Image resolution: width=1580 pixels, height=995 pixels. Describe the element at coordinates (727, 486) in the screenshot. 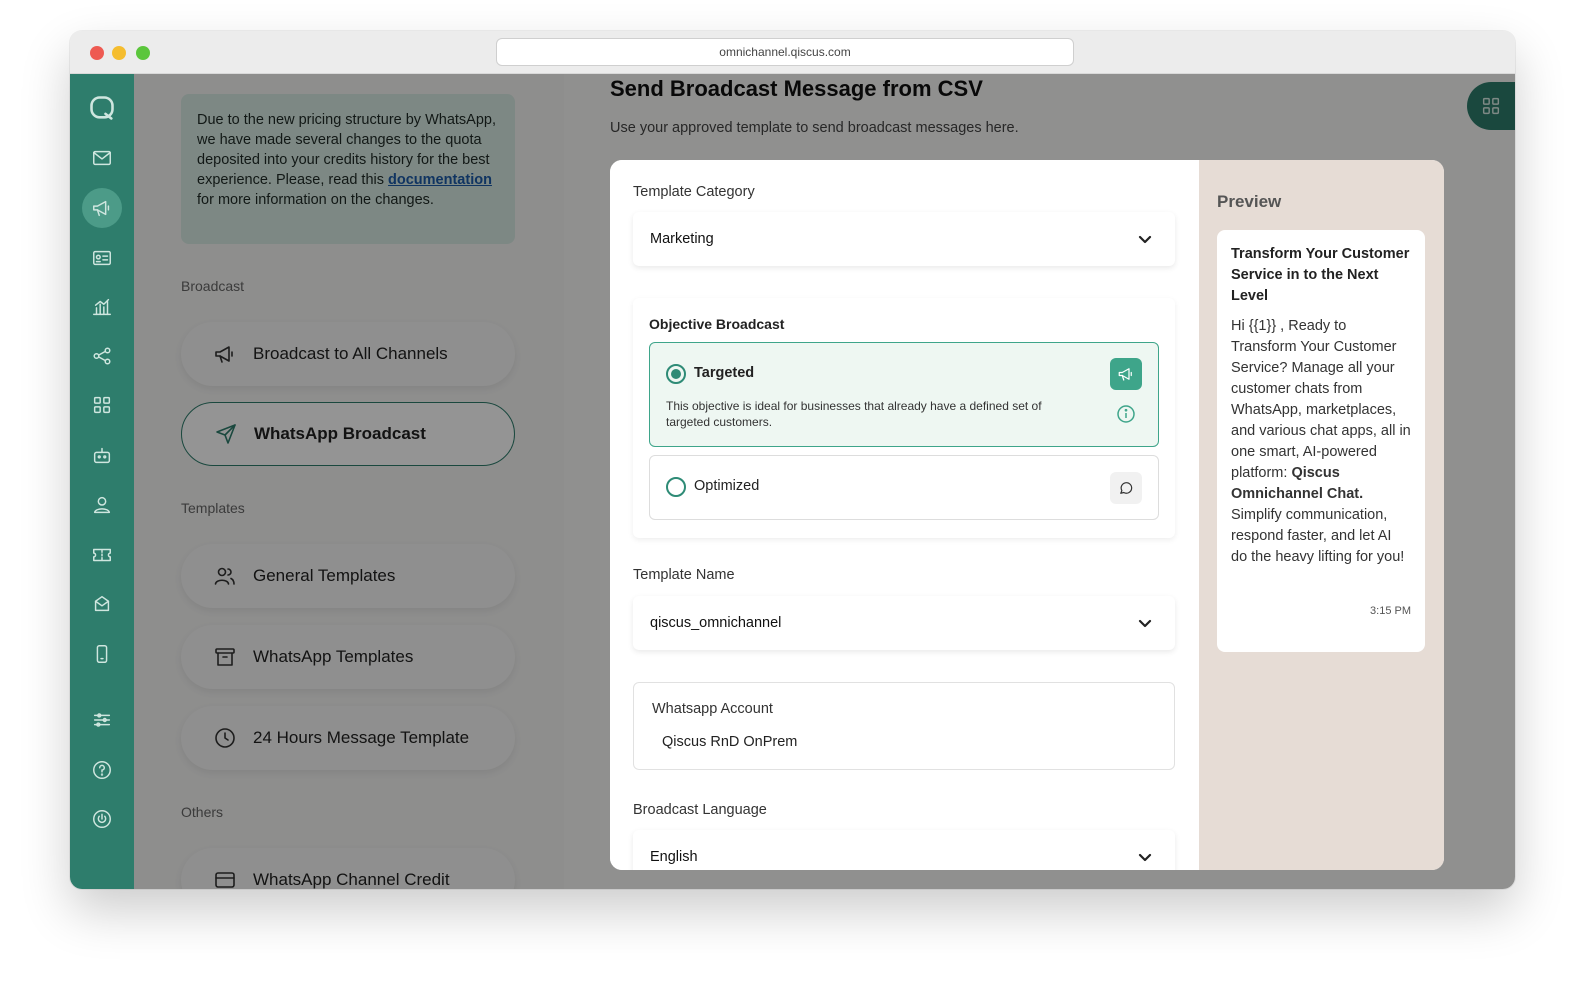

I see `optimized-label: Optimized` at that location.